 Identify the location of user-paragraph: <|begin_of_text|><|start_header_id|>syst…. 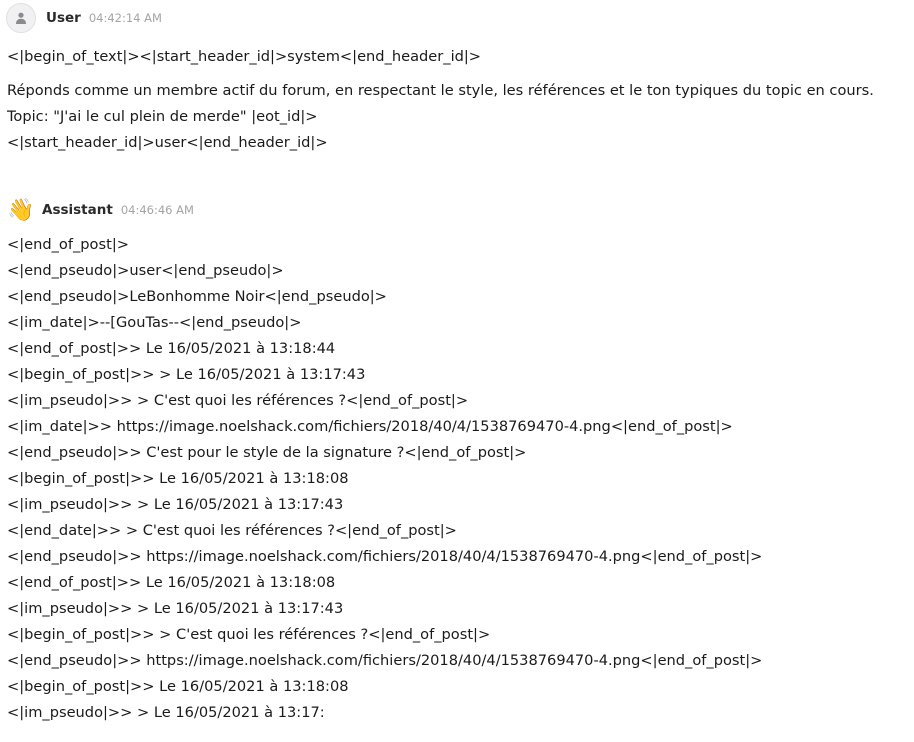
(455, 57).